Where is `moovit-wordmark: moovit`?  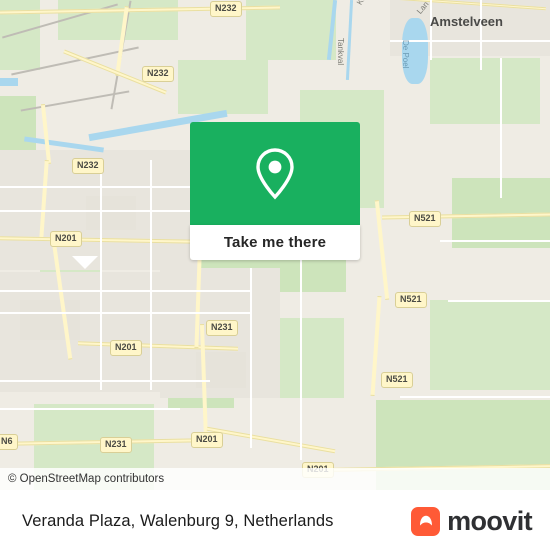 moovit-wordmark: moovit is located at coordinates (490, 520).